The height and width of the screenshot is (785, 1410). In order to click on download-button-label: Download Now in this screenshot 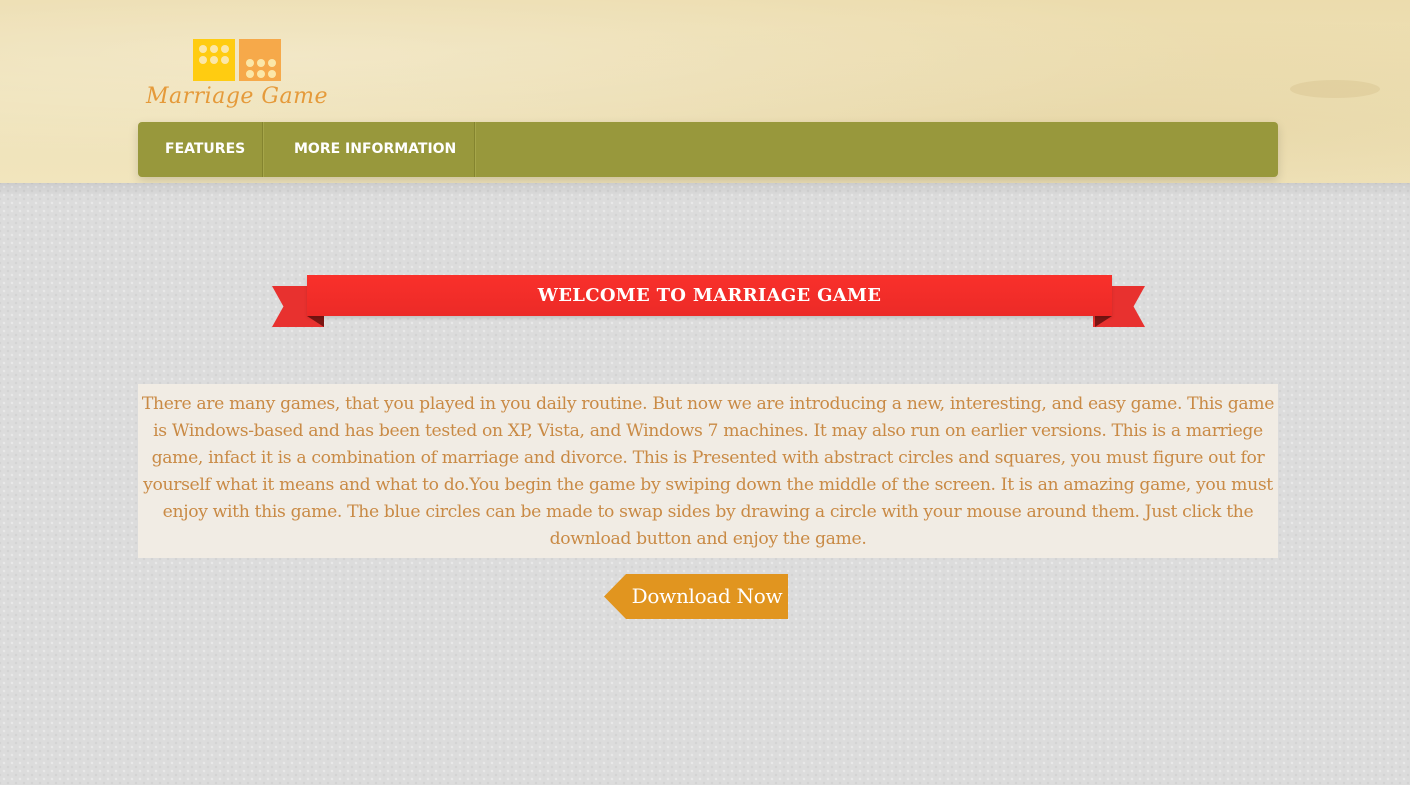, I will do `click(707, 596)`.